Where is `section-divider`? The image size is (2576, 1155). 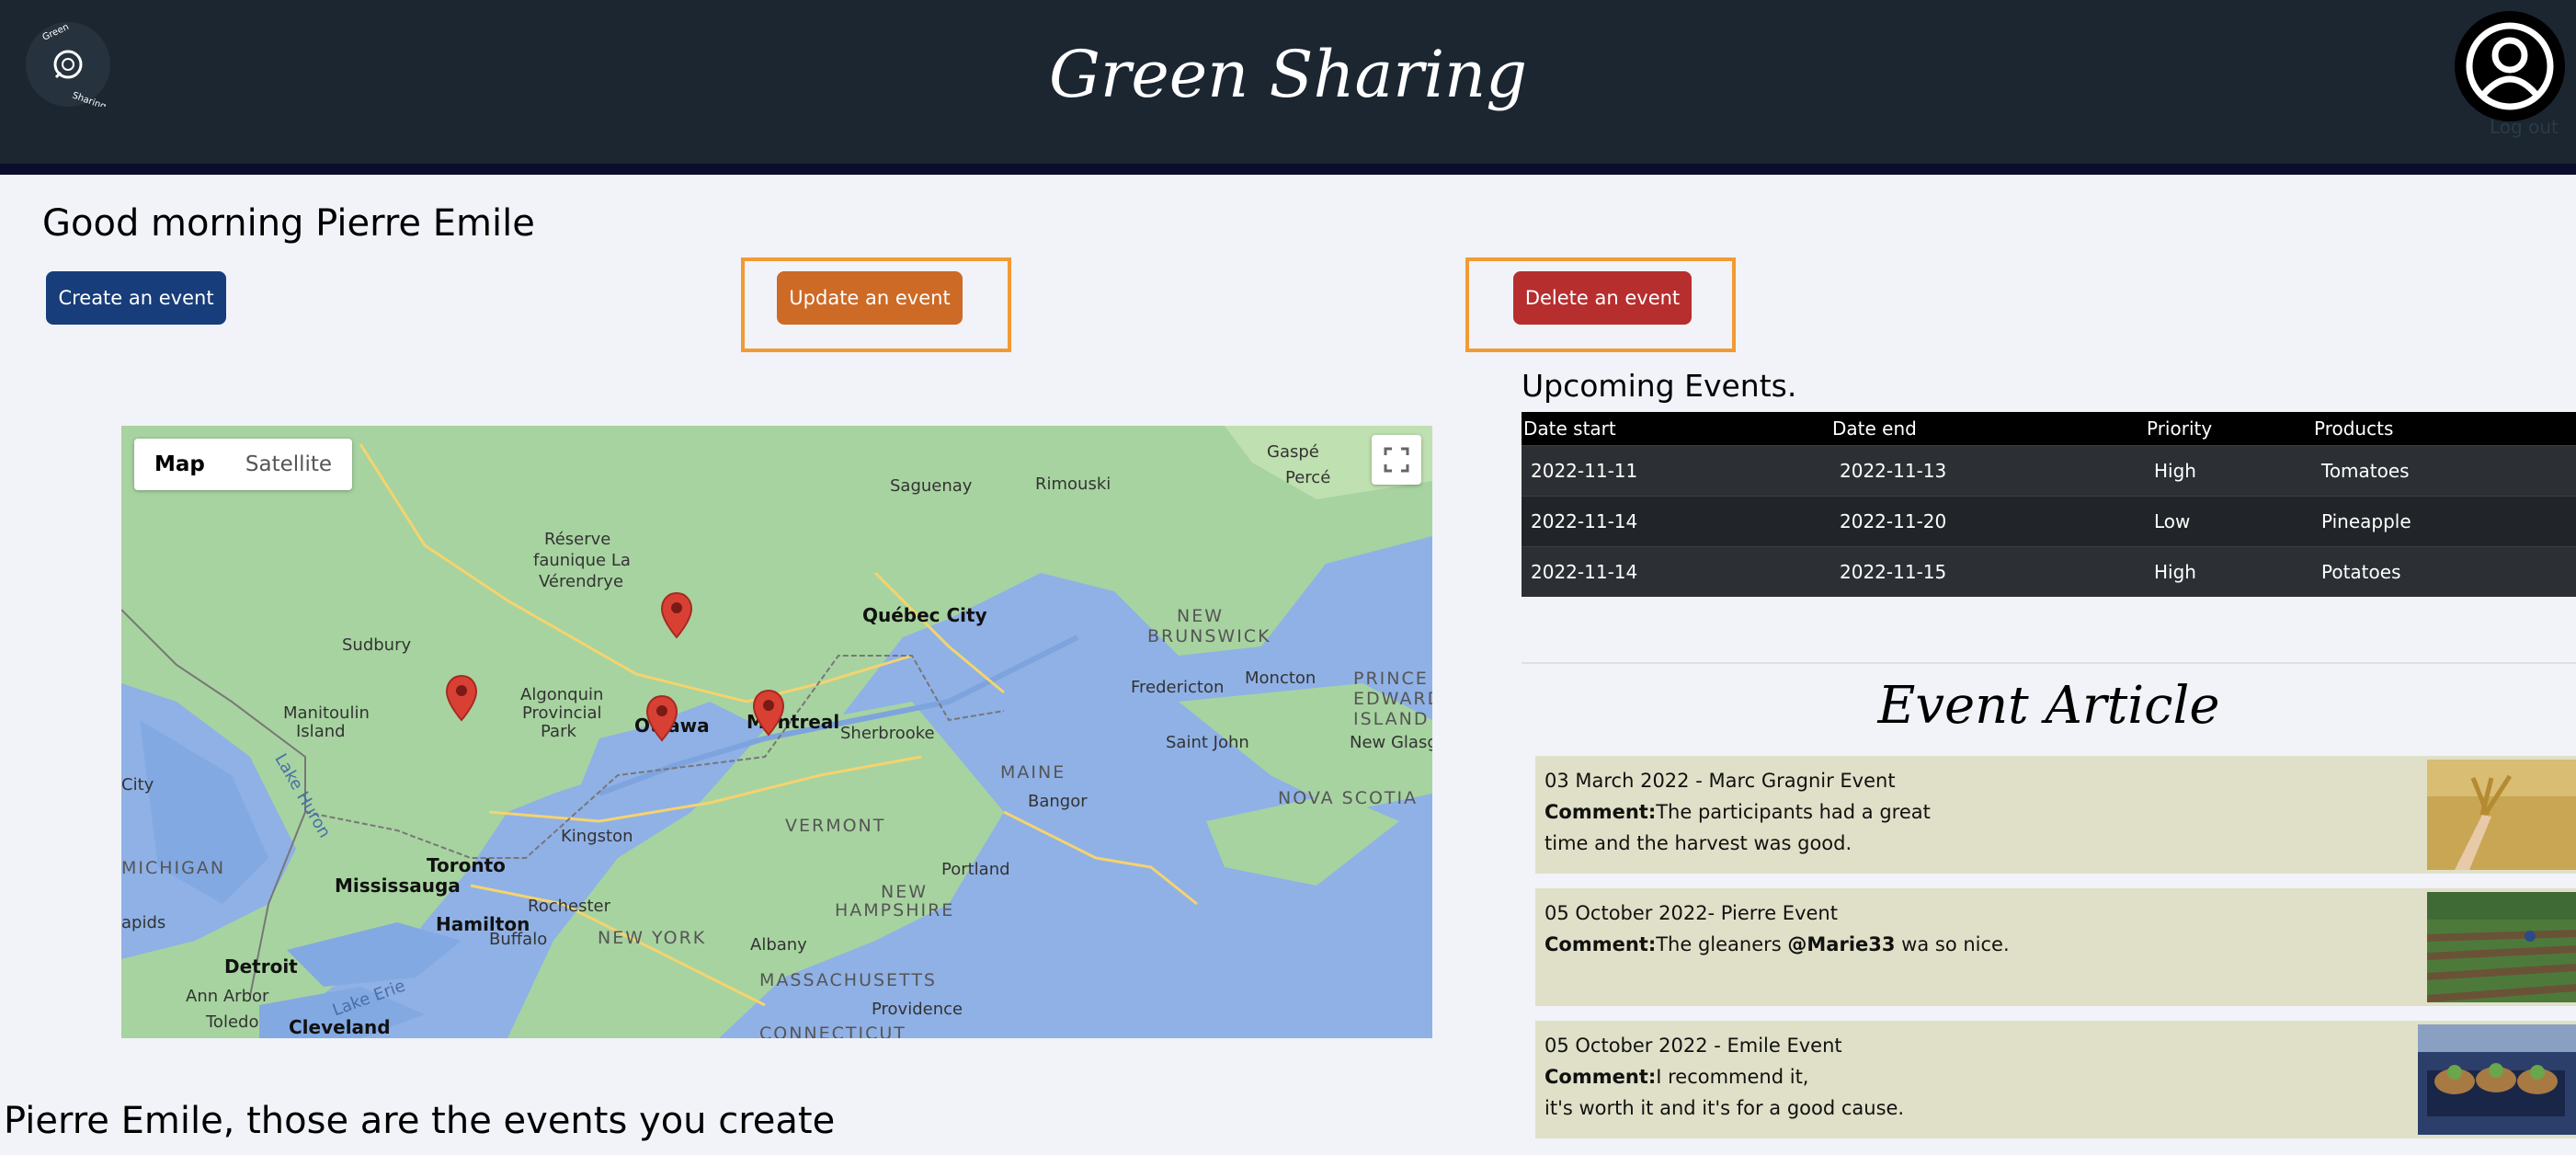 section-divider is located at coordinates (2049, 663).